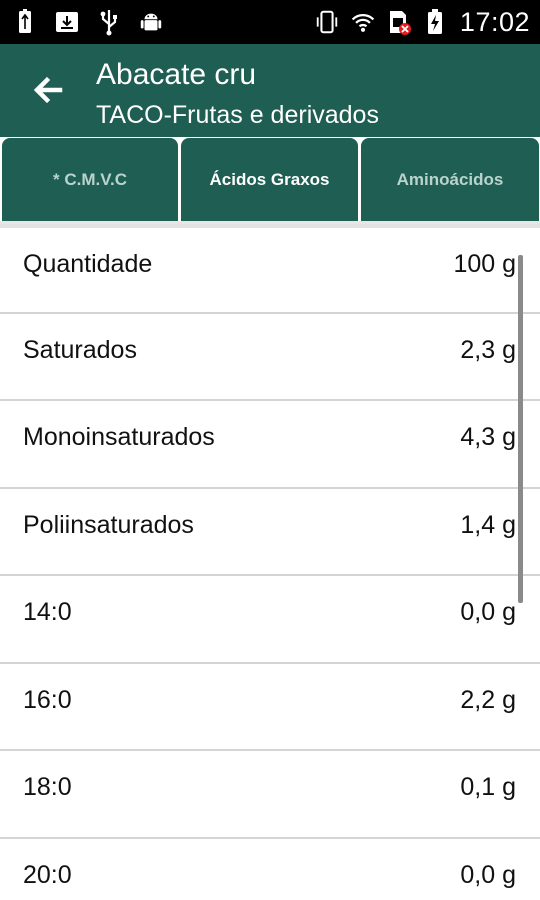 This screenshot has width=540, height=900. What do you see at coordinates (363, 22) in the screenshot?
I see `wifi-icon` at bounding box center [363, 22].